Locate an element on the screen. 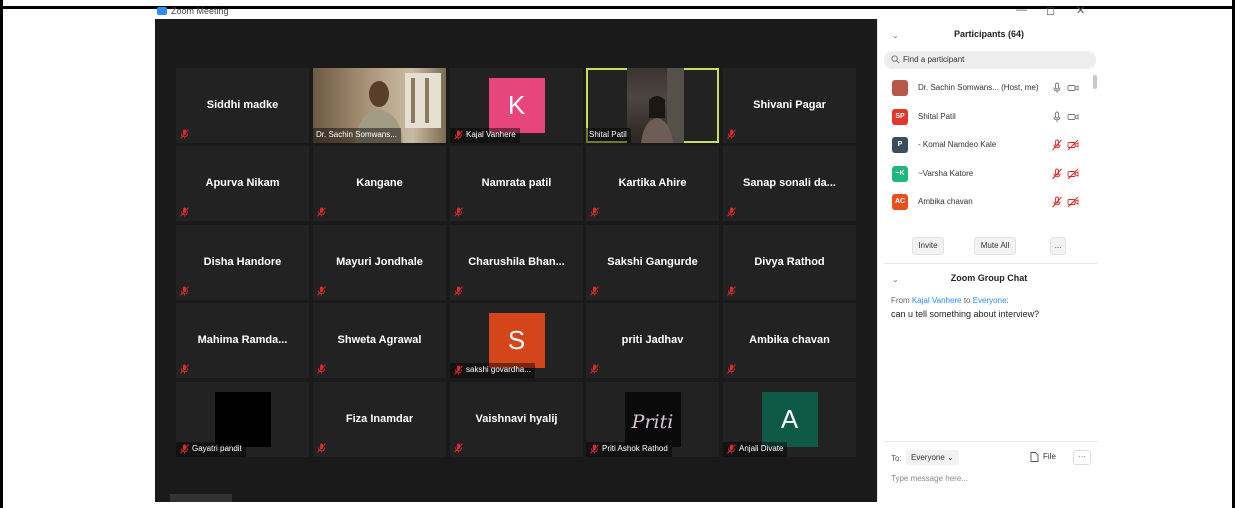 This screenshot has width=1235, height=508. participant-name: Sakshi Gangurde is located at coordinates (652, 262).